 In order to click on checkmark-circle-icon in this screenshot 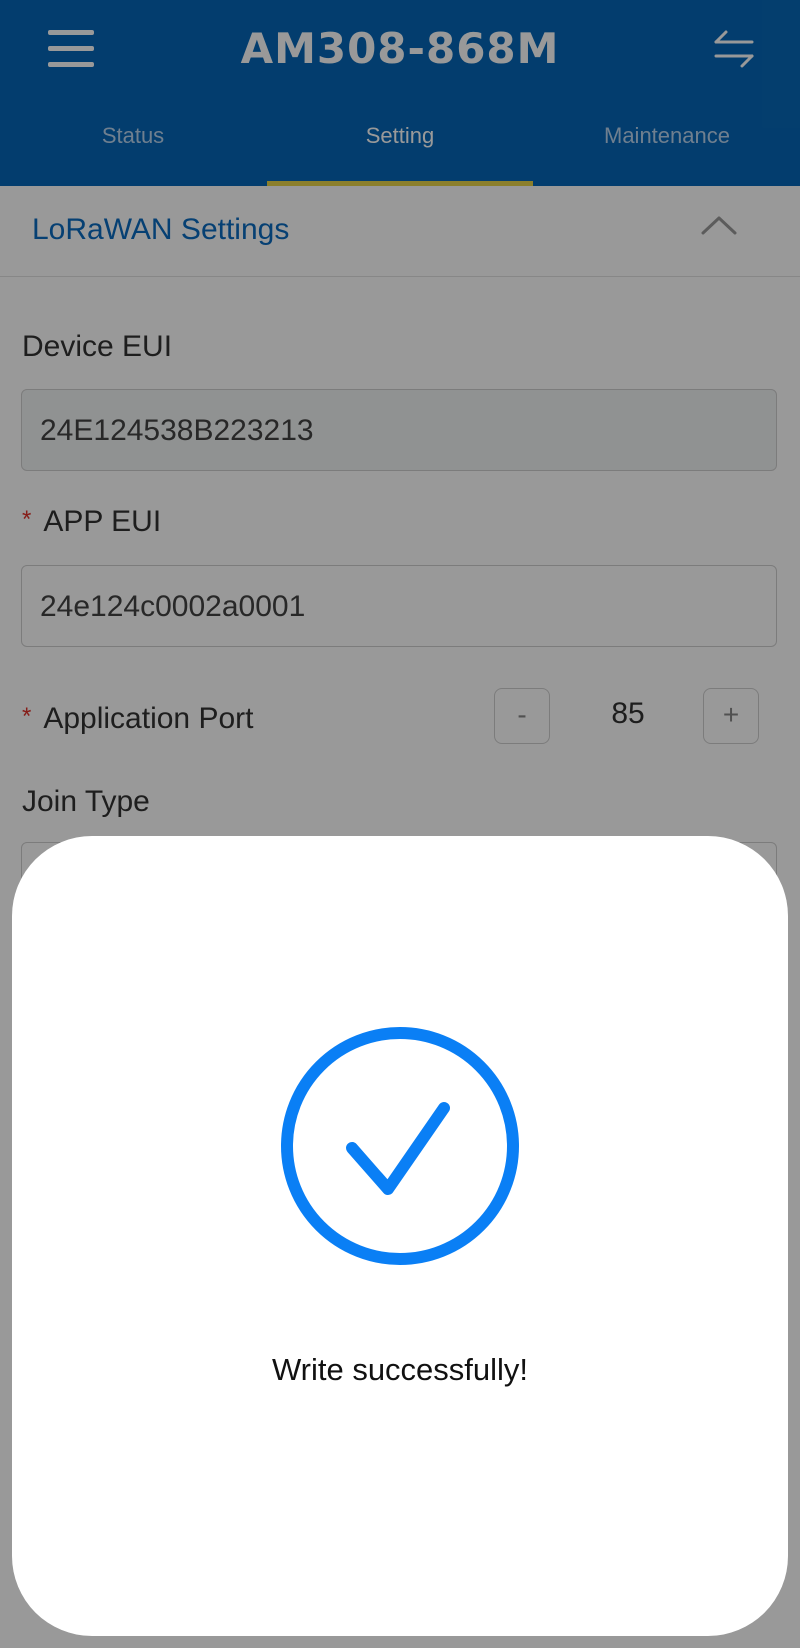, I will do `click(400, 1146)`.